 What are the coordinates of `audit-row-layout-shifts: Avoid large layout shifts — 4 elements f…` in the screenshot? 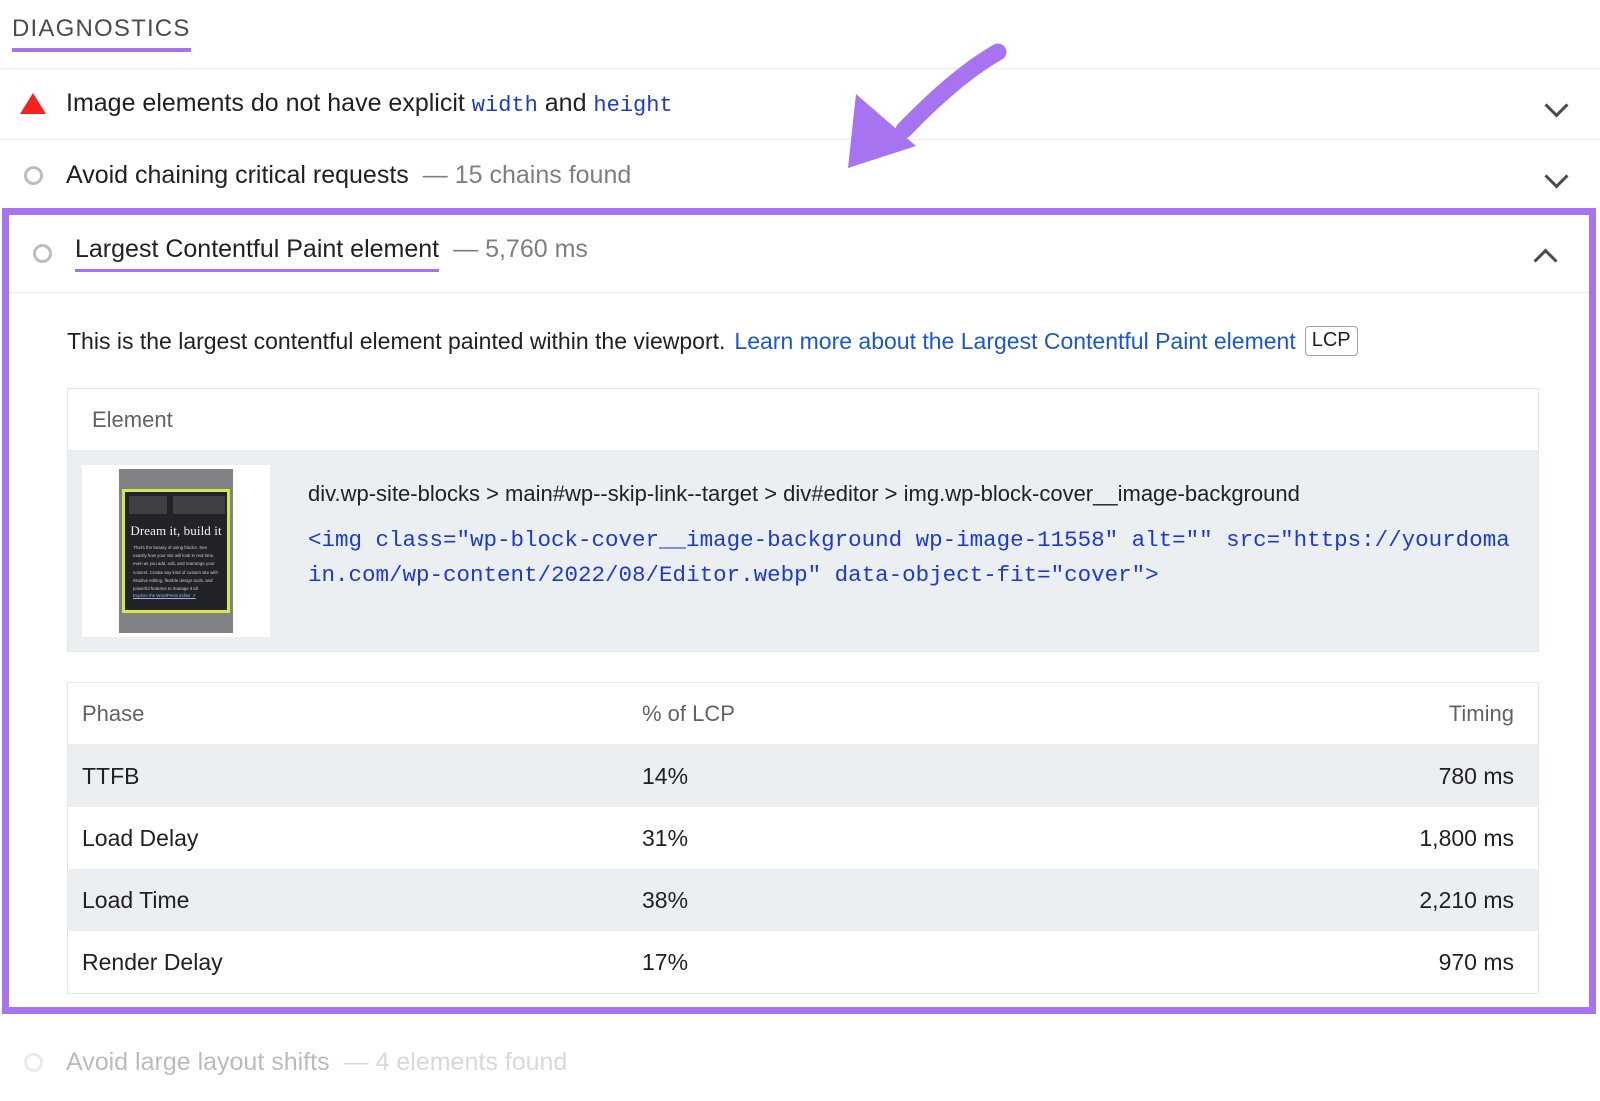 It's located at (800, 1062).